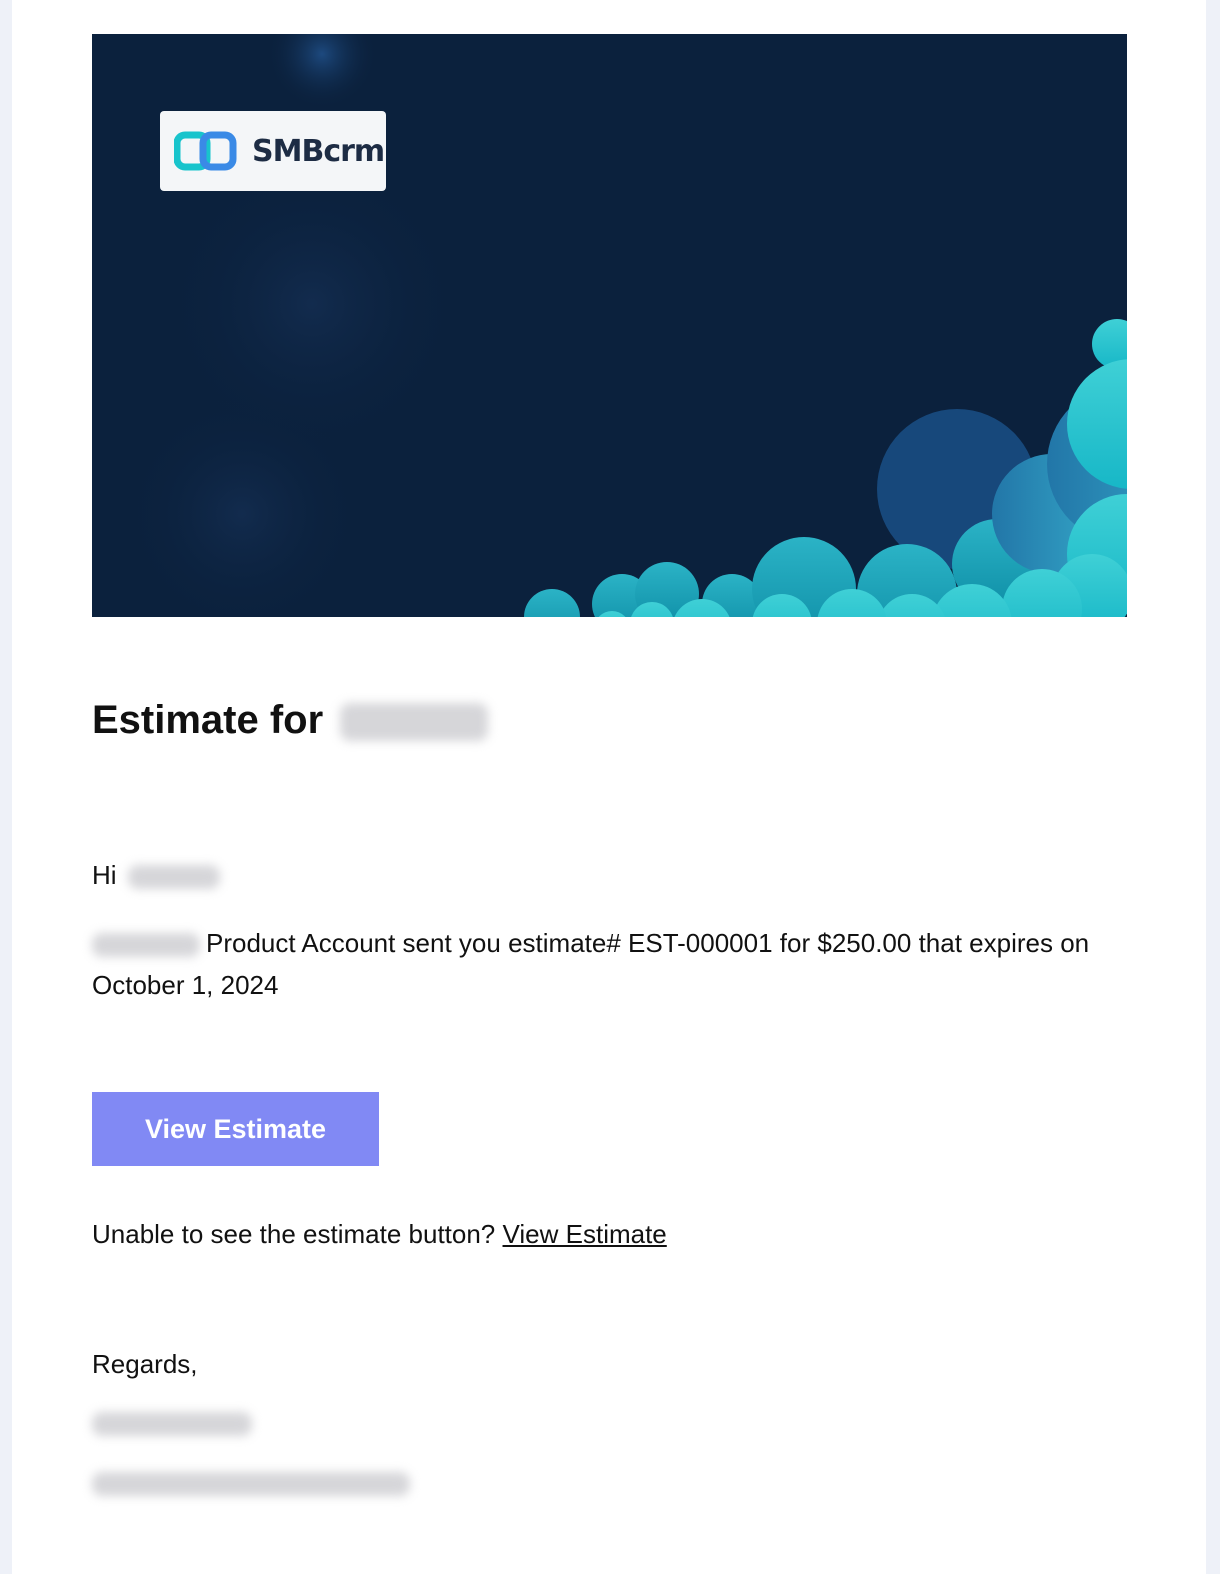 This screenshot has height=1574, width=1220. What do you see at coordinates (585, 1234) in the screenshot?
I see `view-estimate-link: View Estimate` at bounding box center [585, 1234].